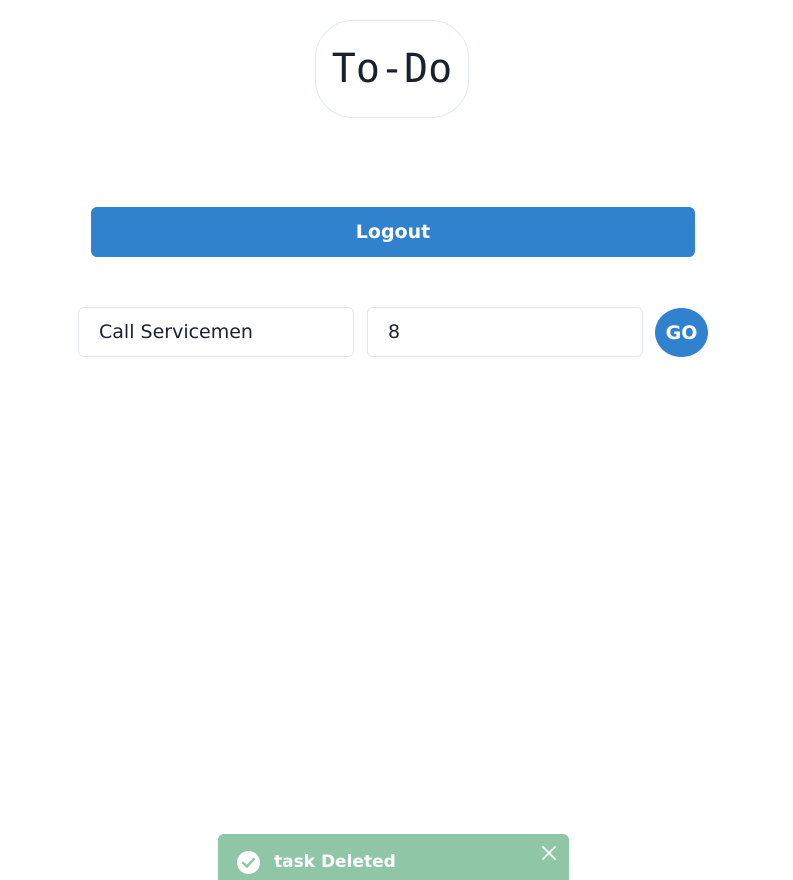 This screenshot has height=880, width=793. I want to click on toast-notification: task Deleted, so click(393, 857).